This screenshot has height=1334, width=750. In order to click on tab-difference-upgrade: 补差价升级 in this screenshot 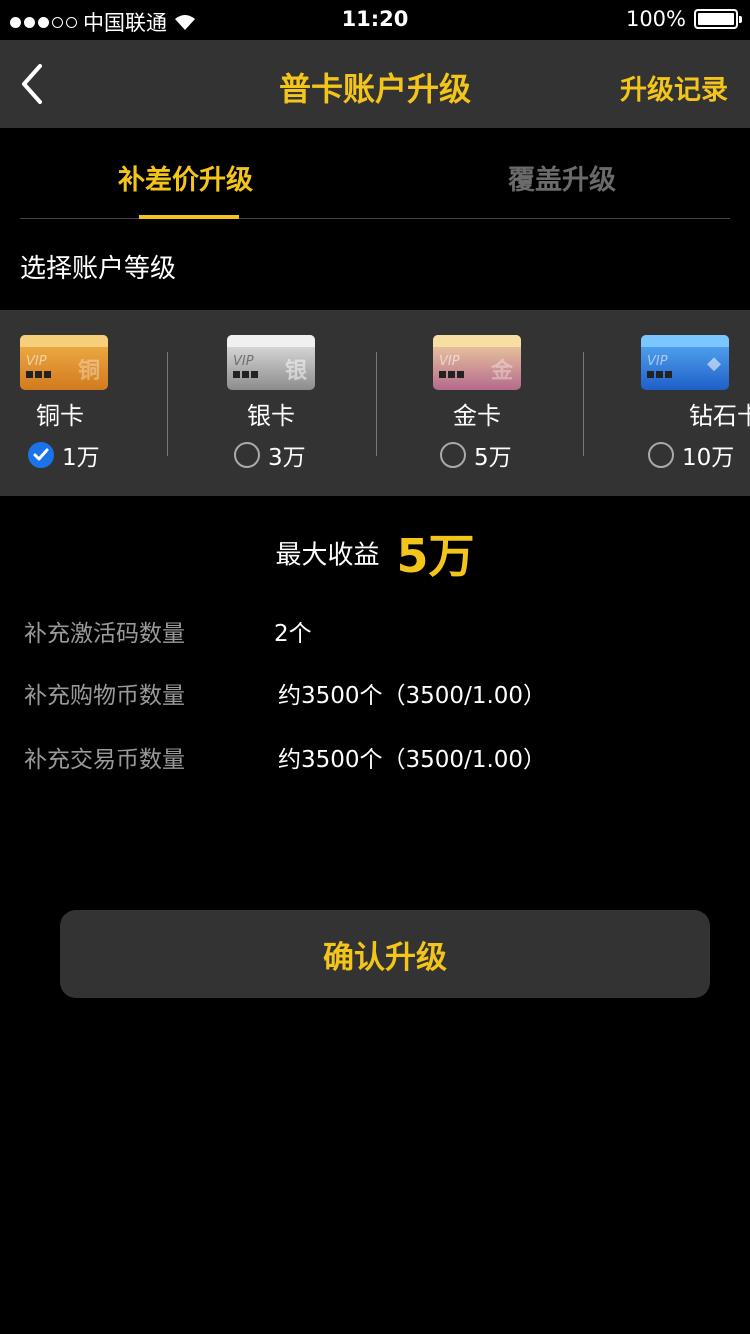, I will do `click(185, 177)`.